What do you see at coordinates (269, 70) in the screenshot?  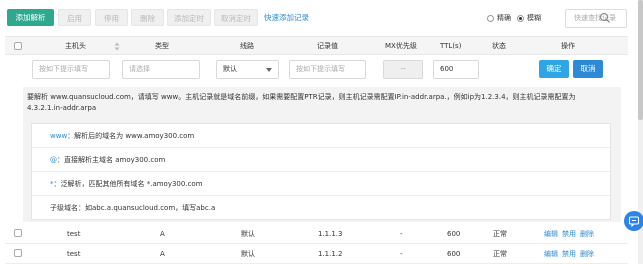 I see `chevron-down-icon` at bounding box center [269, 70].